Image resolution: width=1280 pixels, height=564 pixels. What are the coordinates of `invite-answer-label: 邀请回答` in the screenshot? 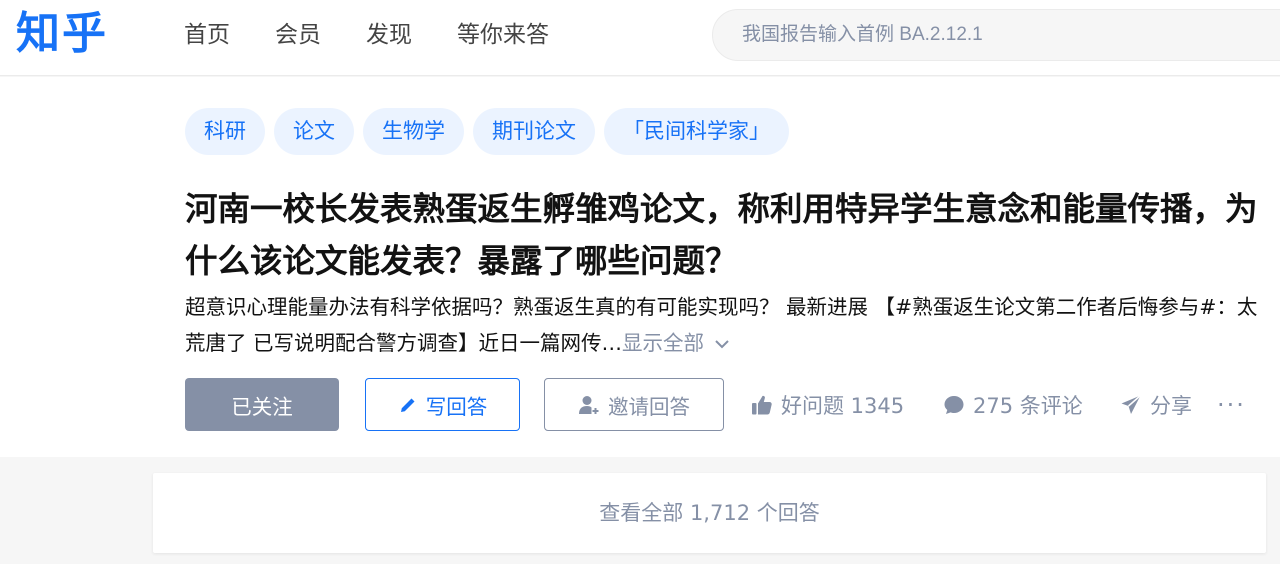 It's located at (649, 406).